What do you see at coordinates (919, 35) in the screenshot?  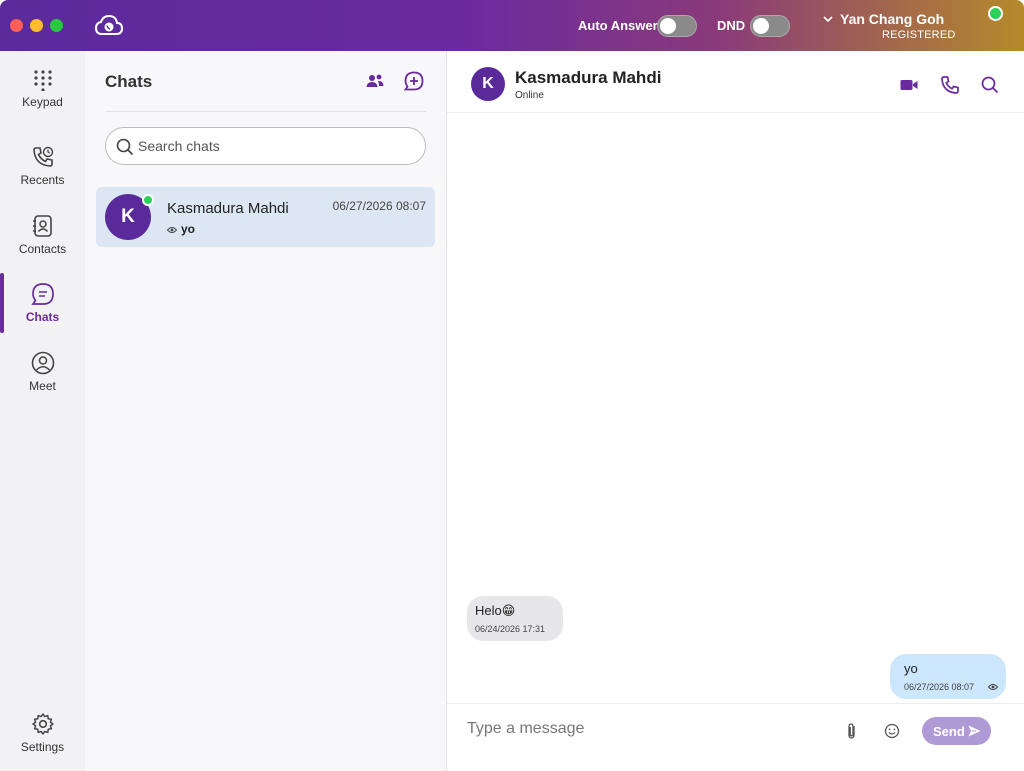 I see `registration-status: REGISTERED` at bounding box center [919, 35].